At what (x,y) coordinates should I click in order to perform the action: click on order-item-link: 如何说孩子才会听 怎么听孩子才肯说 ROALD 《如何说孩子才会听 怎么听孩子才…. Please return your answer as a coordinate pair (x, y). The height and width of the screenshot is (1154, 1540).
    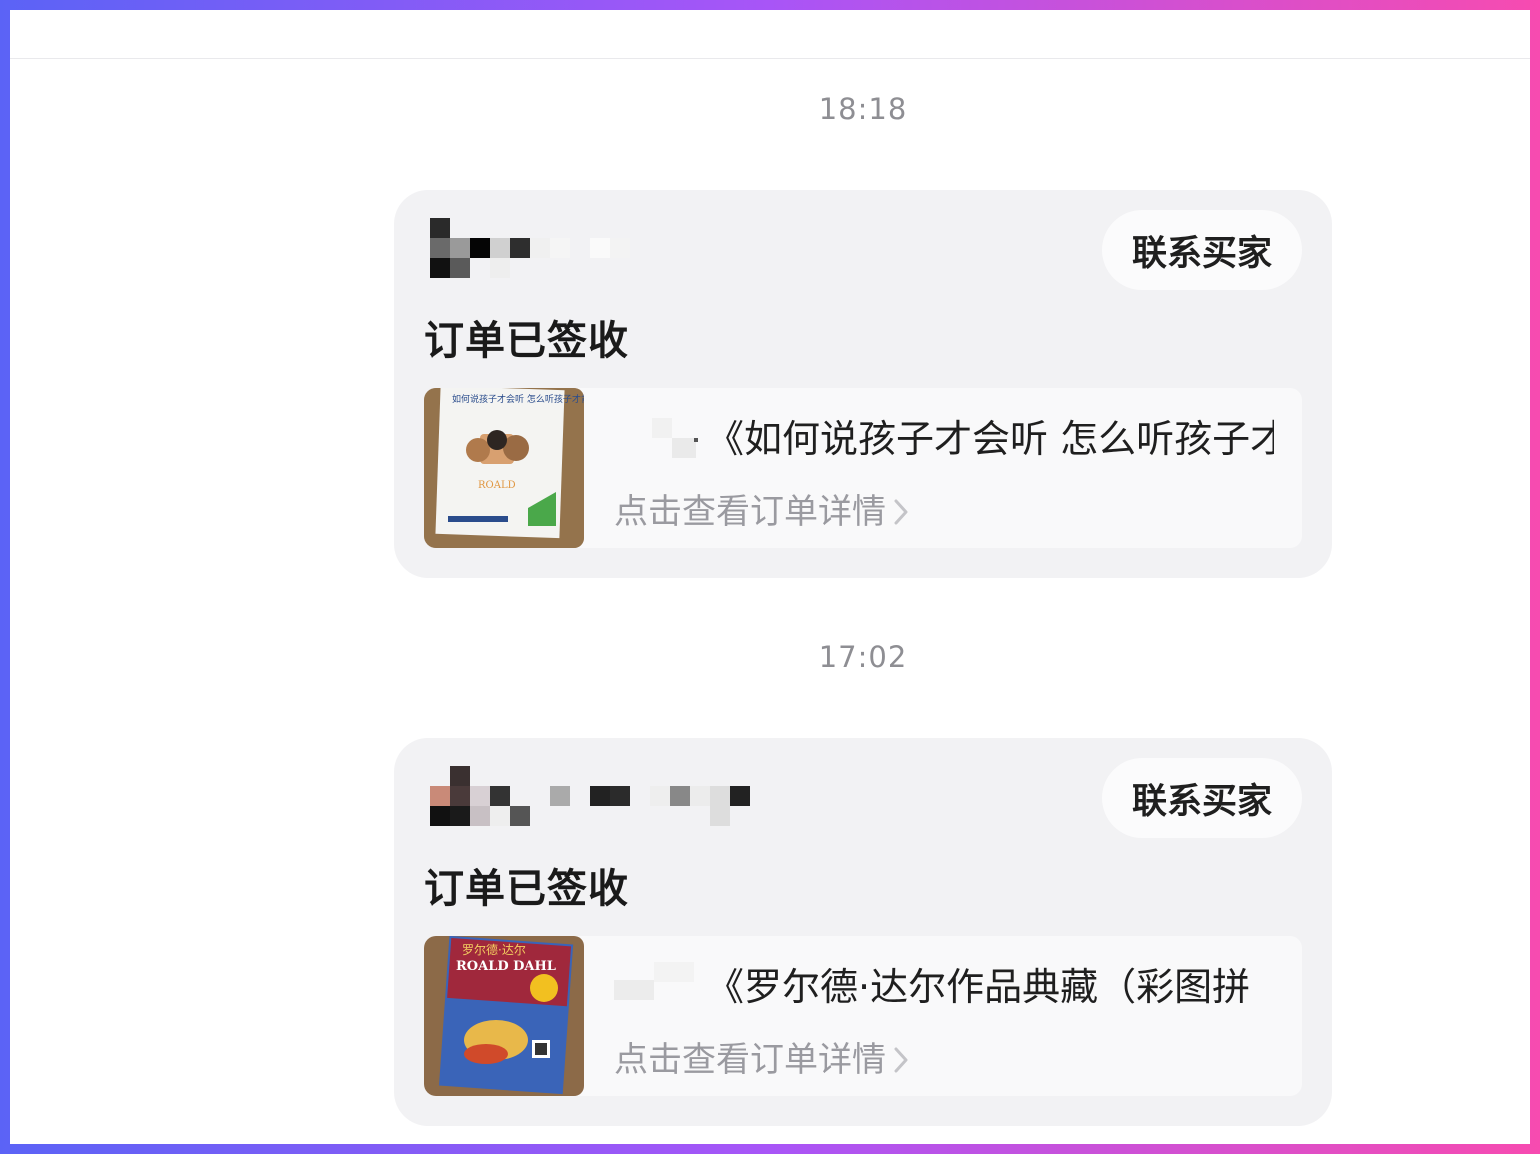
    Looking at the image, I should click on (863, 468).